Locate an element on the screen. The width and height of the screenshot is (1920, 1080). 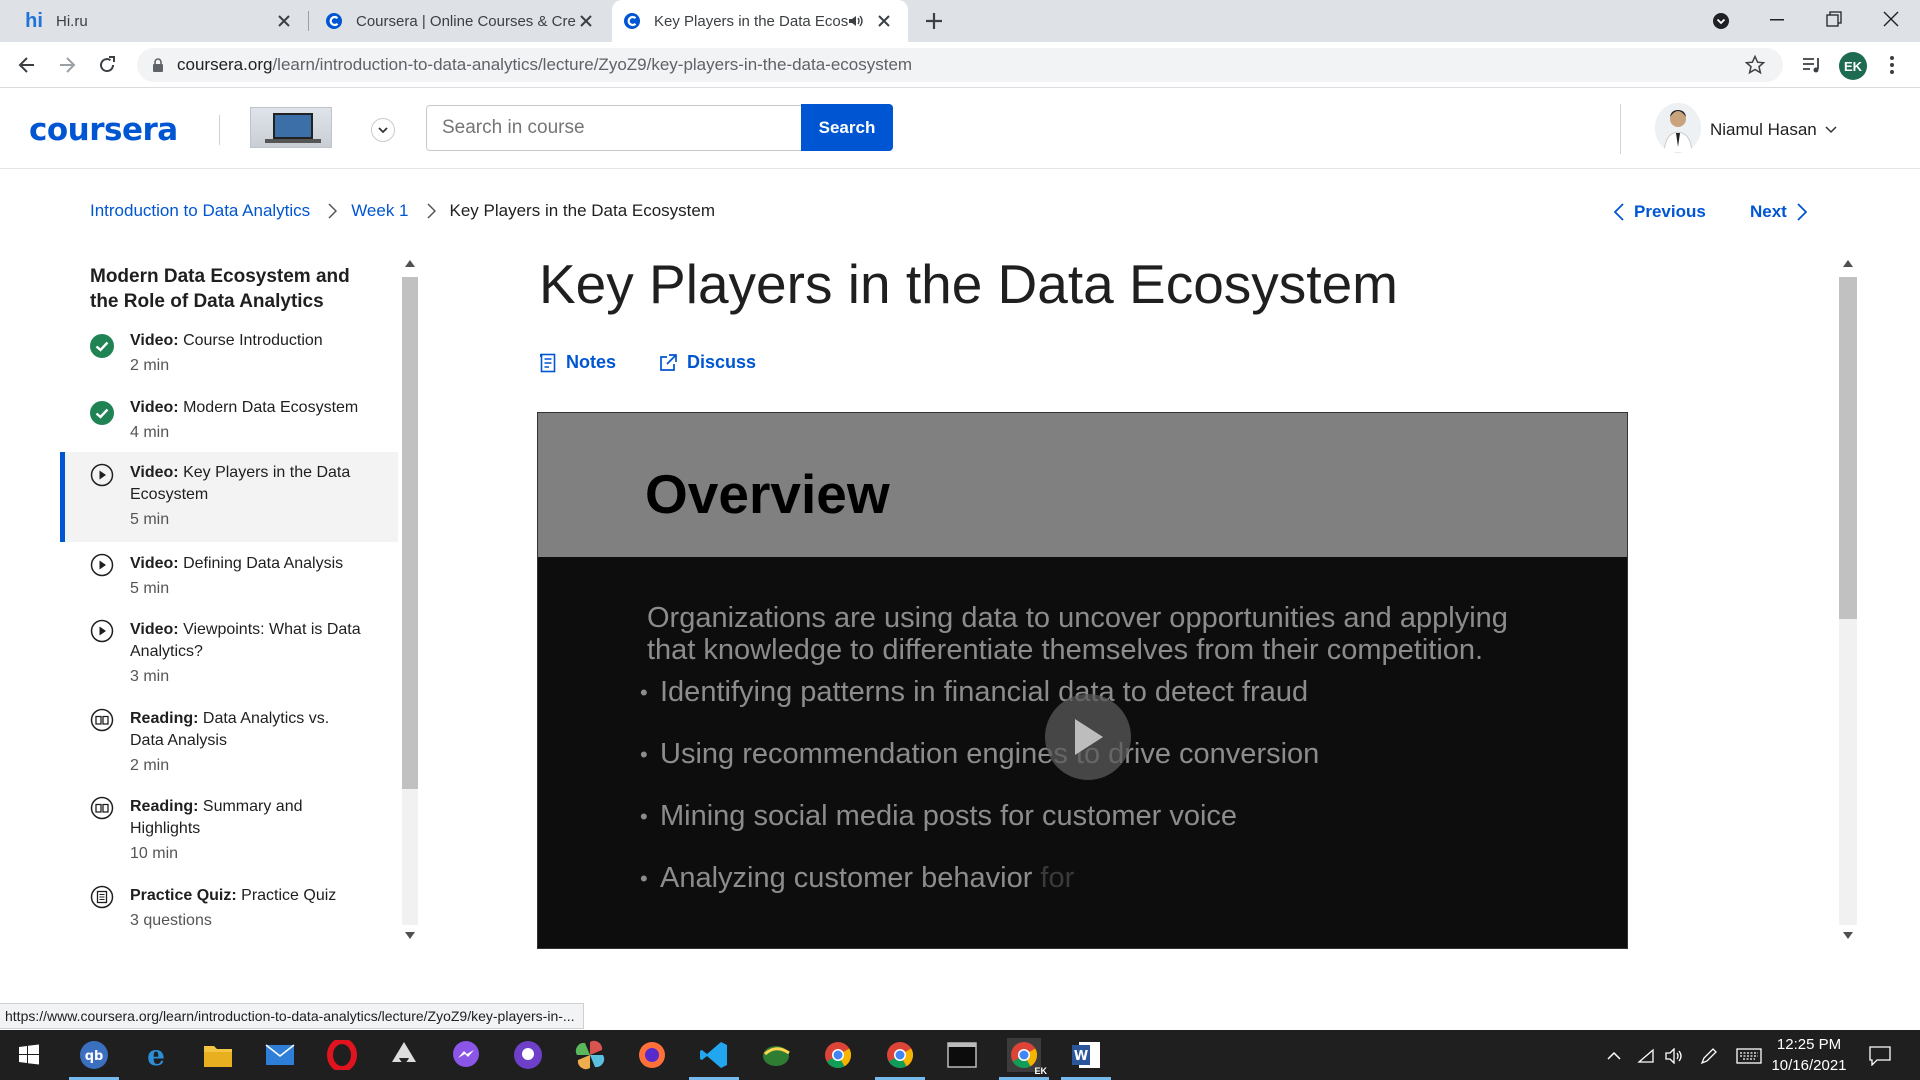
breadcrumb-week-link: Week 1 is located at coordinates (379, 211).